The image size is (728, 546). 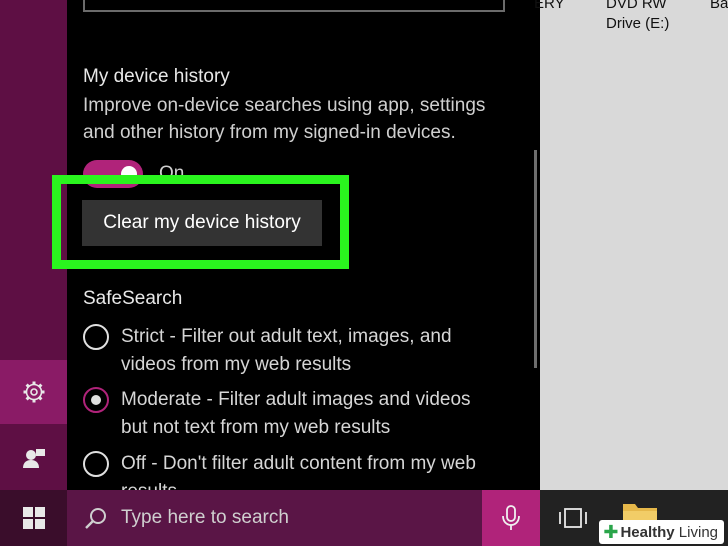 I want to click on feedback-person-icon, so click(x=33, y=458).